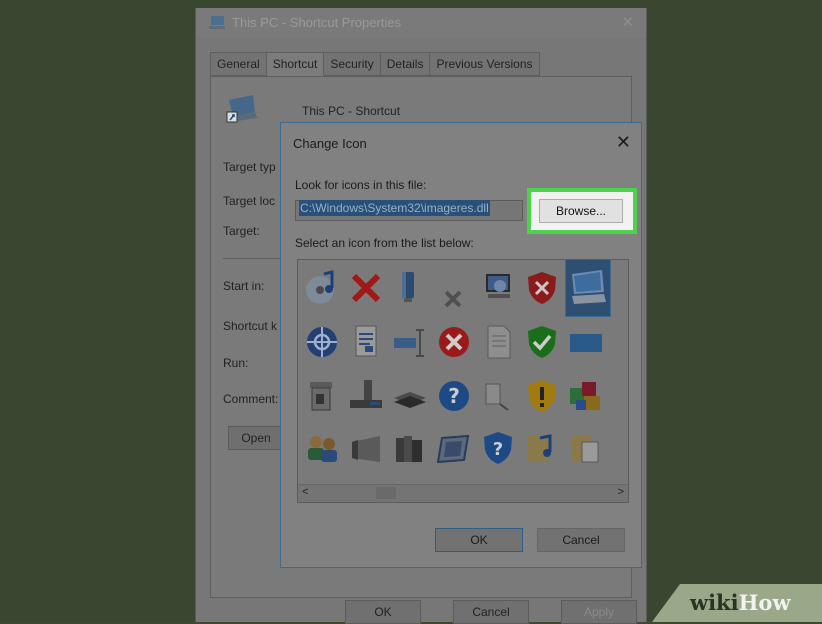  I want to click on apply-button: Apply, so click(599, 612).